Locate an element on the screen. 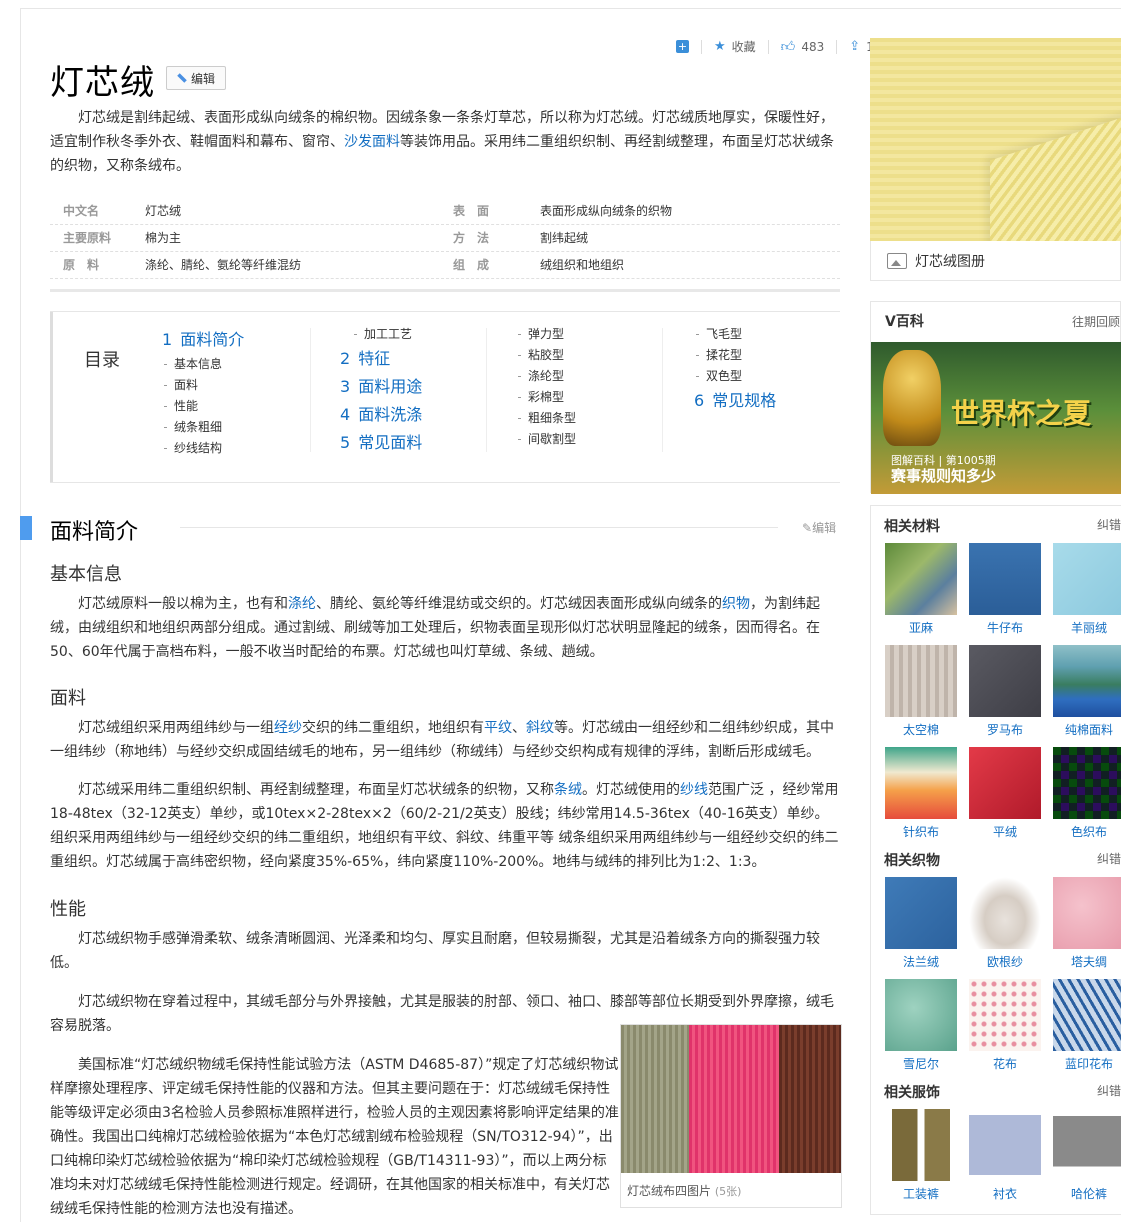 The image size is (1121, 1222). related-clothing-title: 相关服饰 is located at coordinates (912, 1093).